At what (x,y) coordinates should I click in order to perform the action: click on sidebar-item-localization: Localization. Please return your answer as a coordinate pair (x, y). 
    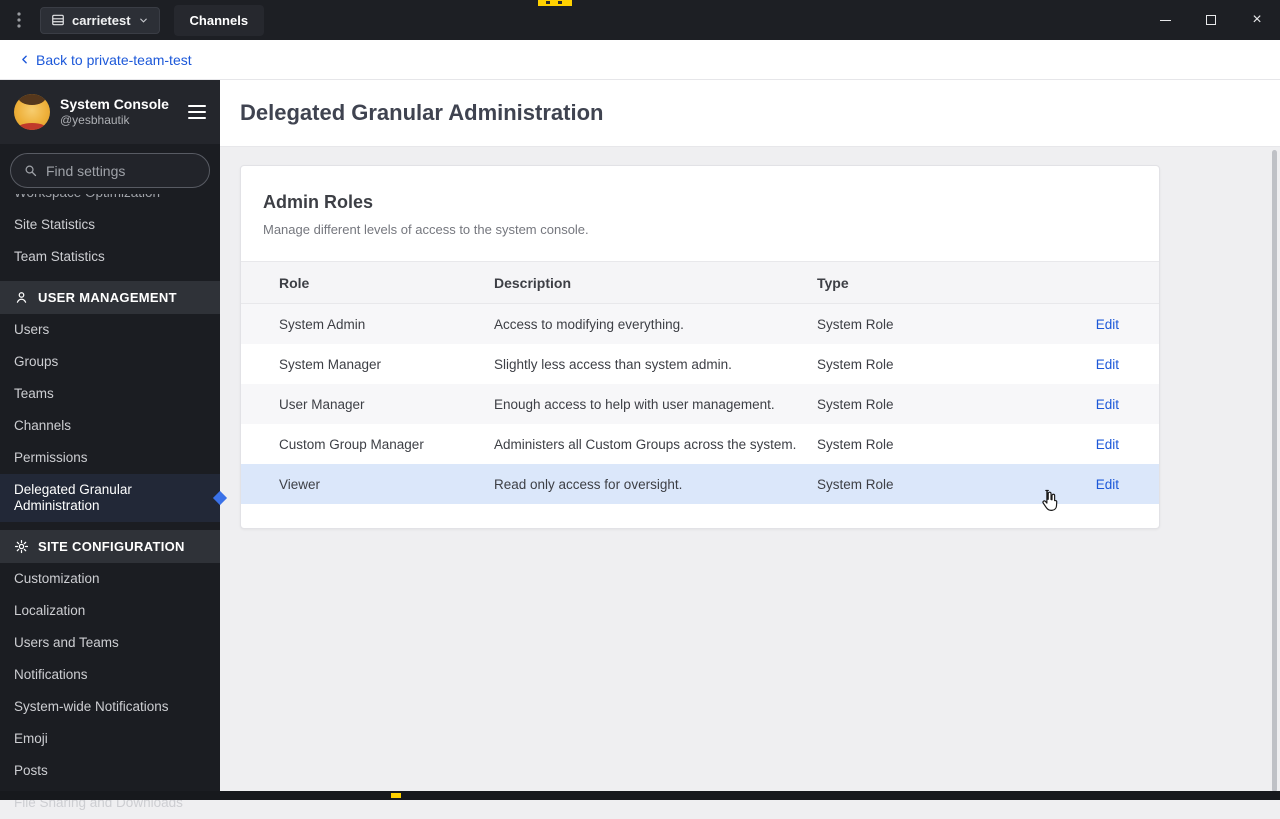
    Looking at the image, I should click on (110, 611).